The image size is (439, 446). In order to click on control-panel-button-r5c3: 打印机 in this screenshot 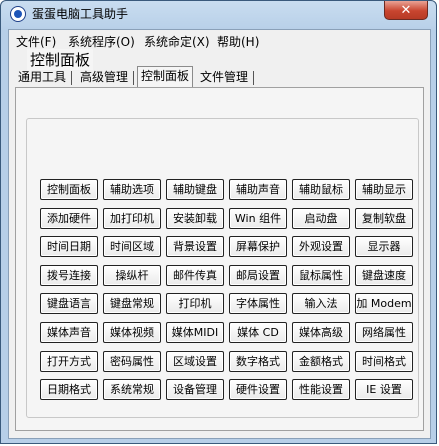, I will do `click(195, 303)`.